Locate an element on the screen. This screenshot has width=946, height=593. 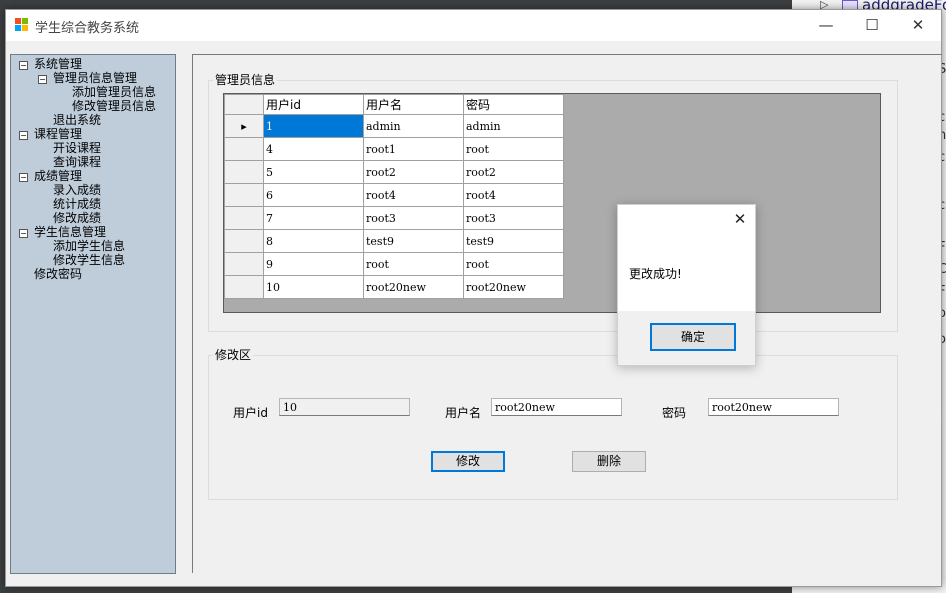
tree-item-stat-grade: 统计成绩 is located at coordinates (77, 204).